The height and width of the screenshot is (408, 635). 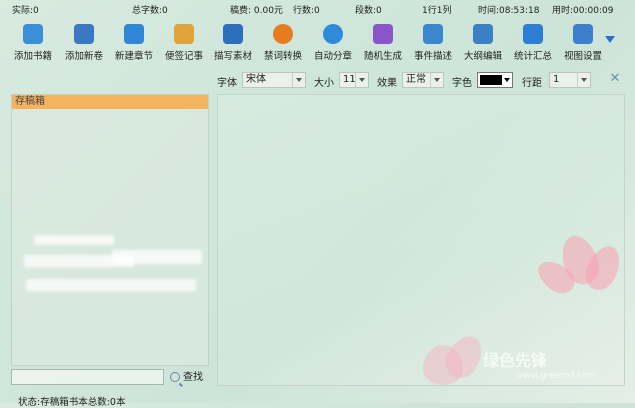 I want to click on drafts-header: 存稿箱, so click(x=110, y=102).